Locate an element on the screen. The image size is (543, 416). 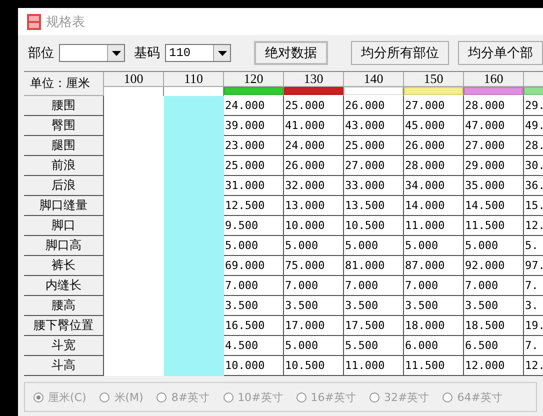
table-cell: 81.000 is located at coordinates (365, 265).